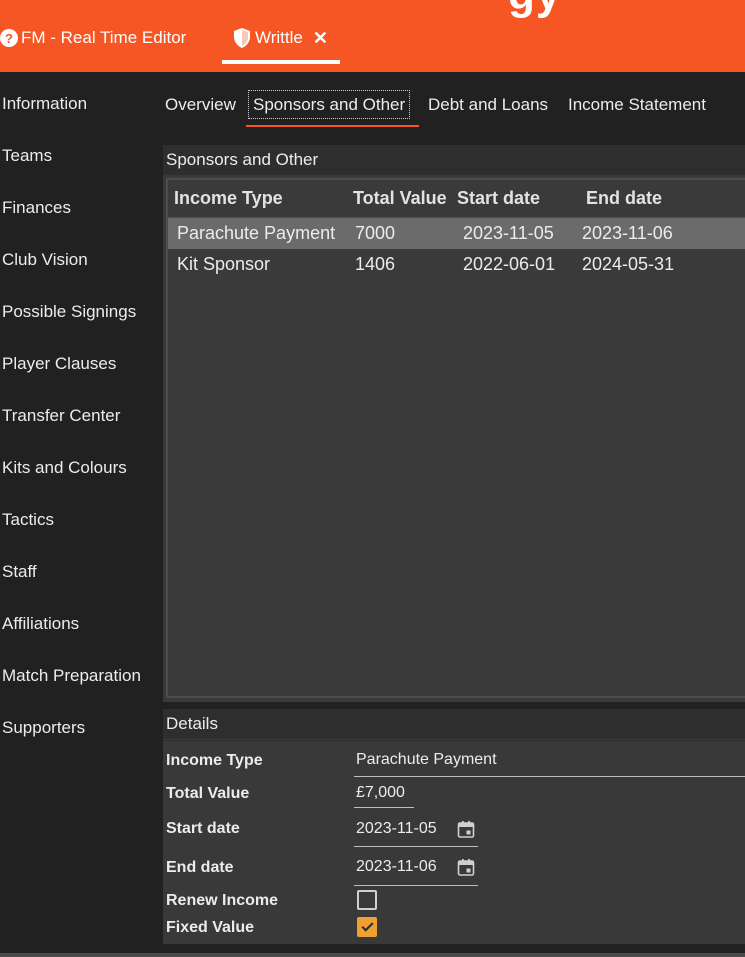  What do you see at coordinates (534, 10) in the screenshot?
I see `window-title-fragment: gy` at bounding box center [534, 10].